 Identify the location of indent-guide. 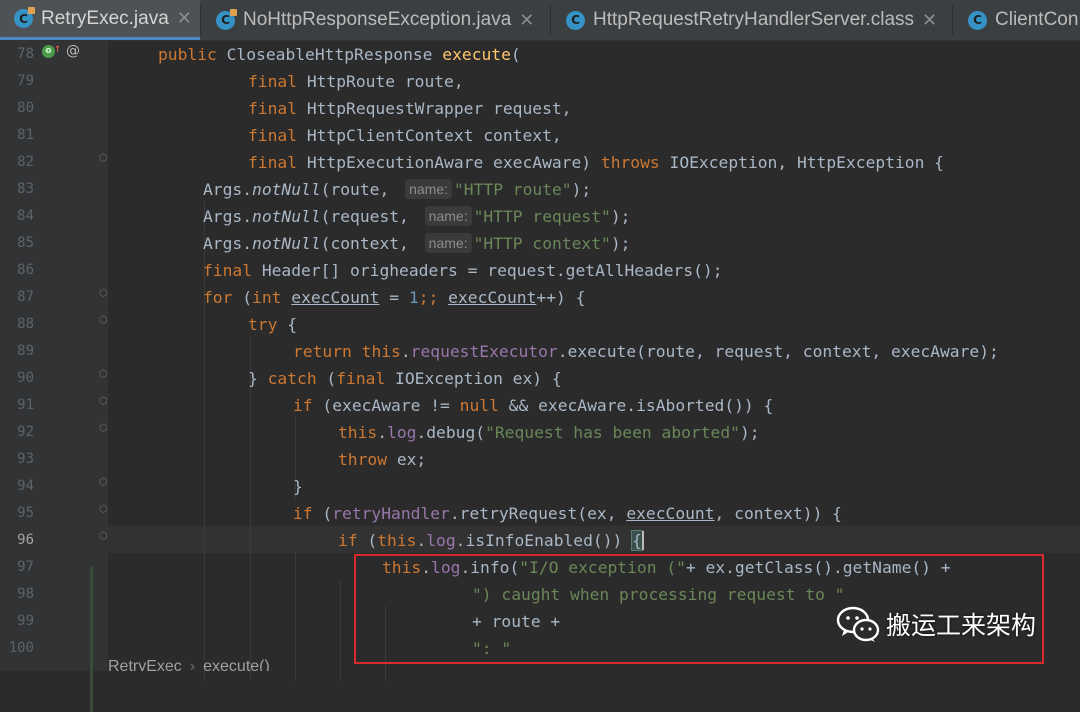
(250, 535).